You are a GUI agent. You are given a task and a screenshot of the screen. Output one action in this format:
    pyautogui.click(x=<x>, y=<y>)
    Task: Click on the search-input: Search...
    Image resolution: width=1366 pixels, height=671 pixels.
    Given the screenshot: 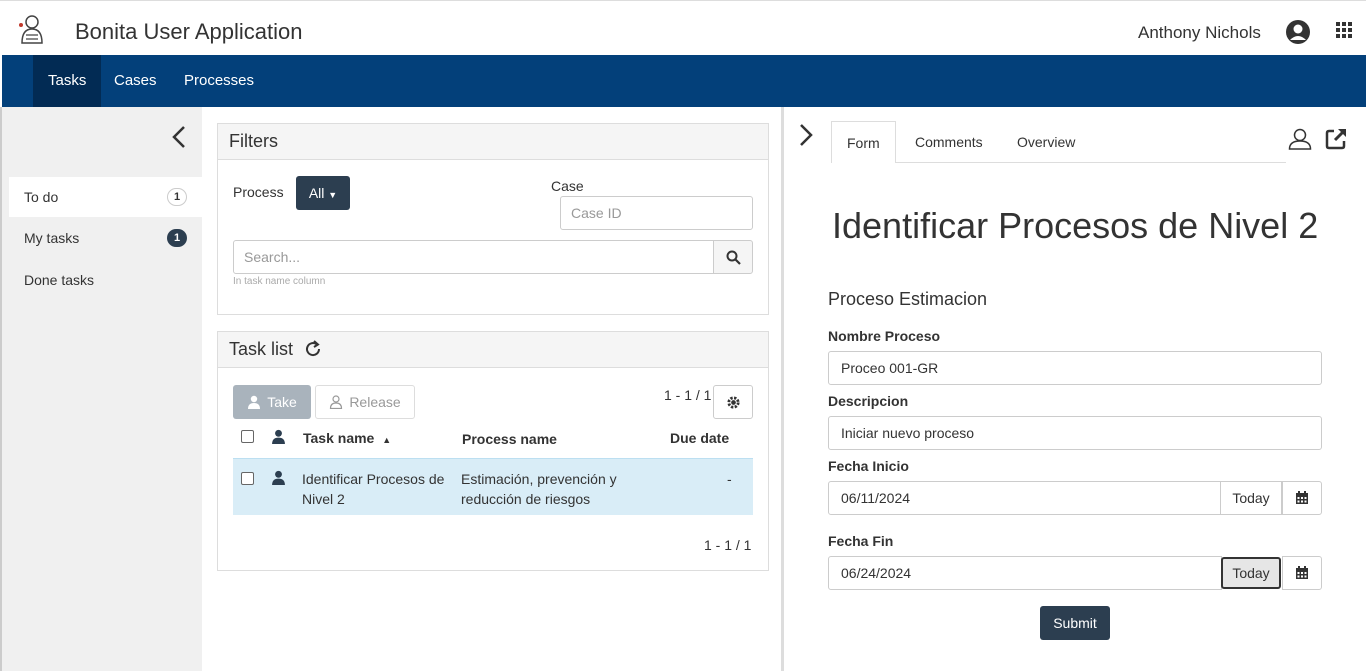 What is the action you would take?
    pyautogui.click(x=474, y=257)
    